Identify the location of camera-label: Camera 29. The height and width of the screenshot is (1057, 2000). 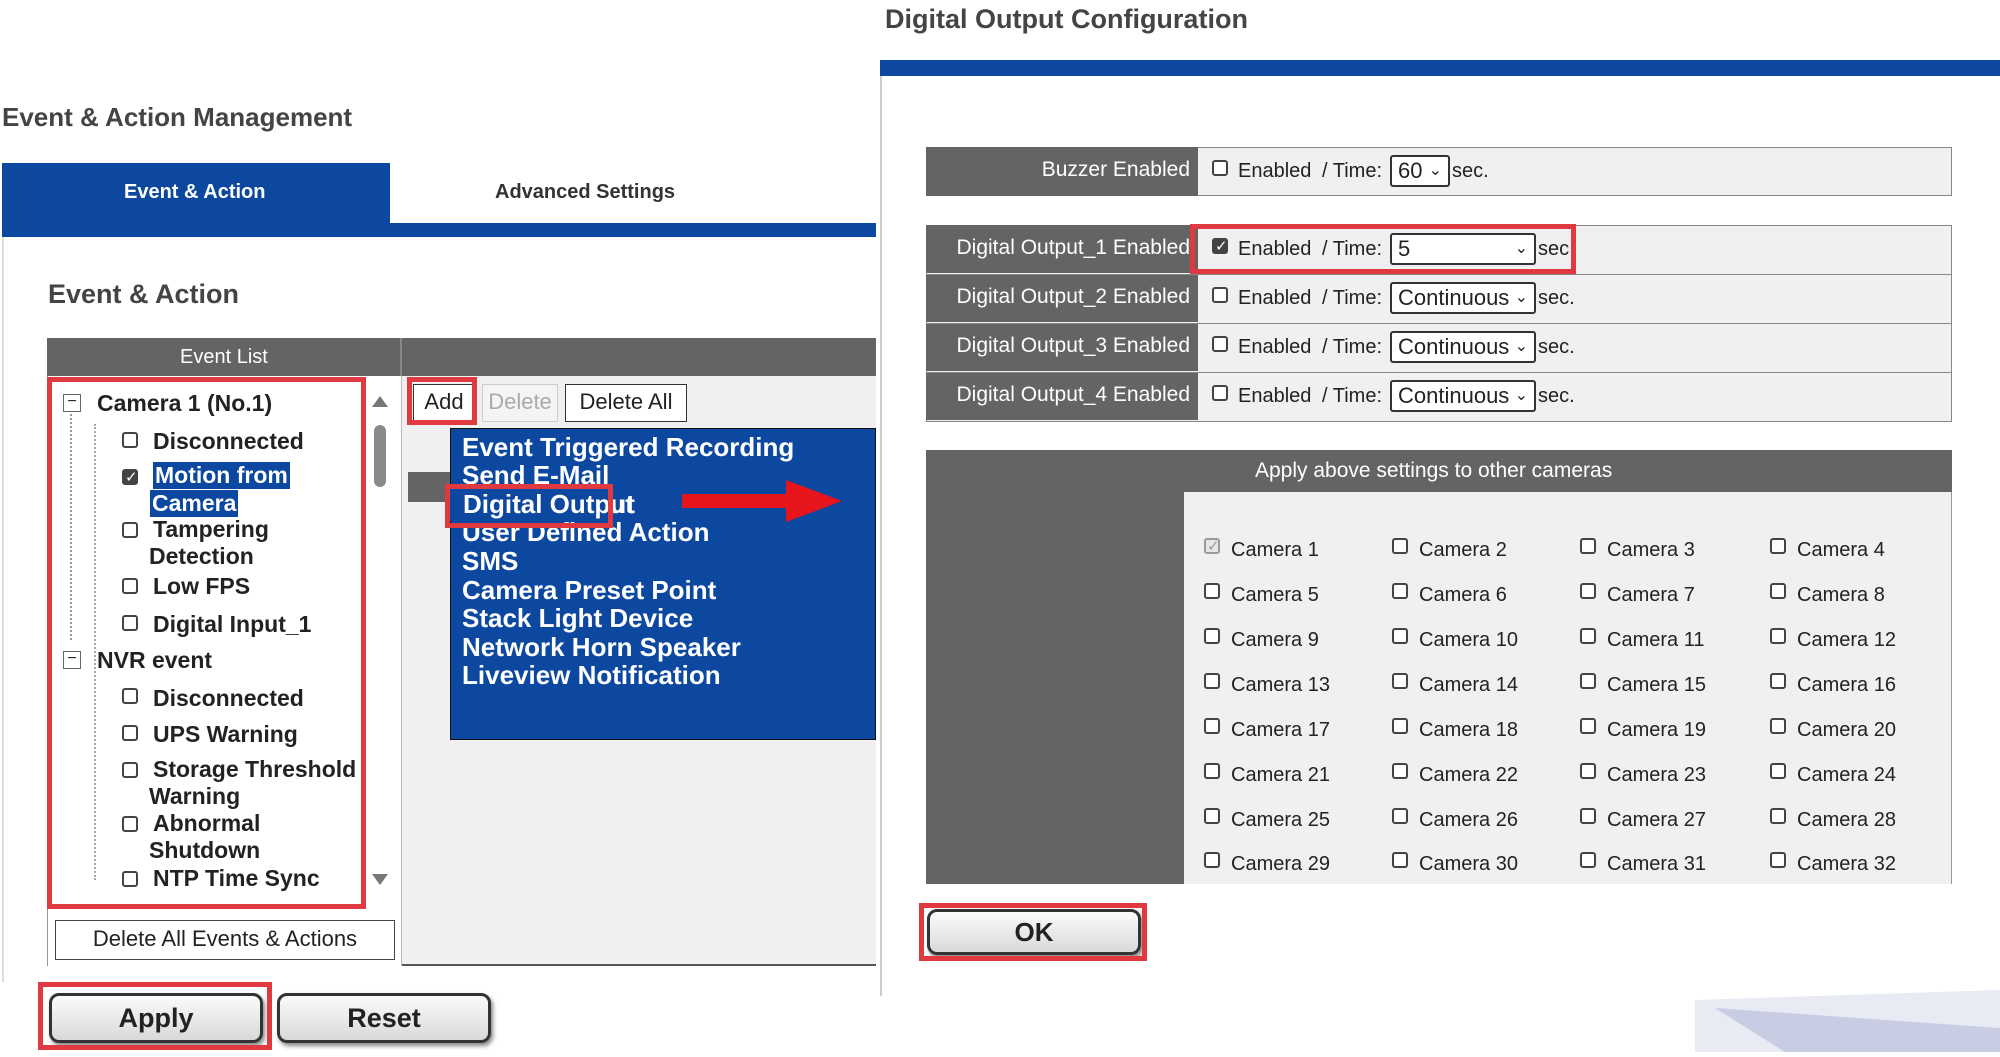
(1280, 864).